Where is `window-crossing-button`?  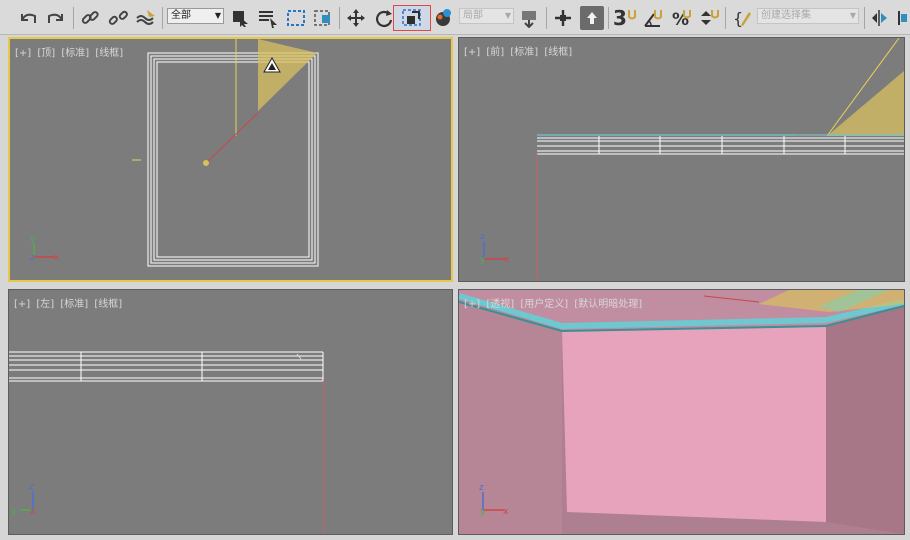
window-crossing-button is located at coordinates (323, 18).